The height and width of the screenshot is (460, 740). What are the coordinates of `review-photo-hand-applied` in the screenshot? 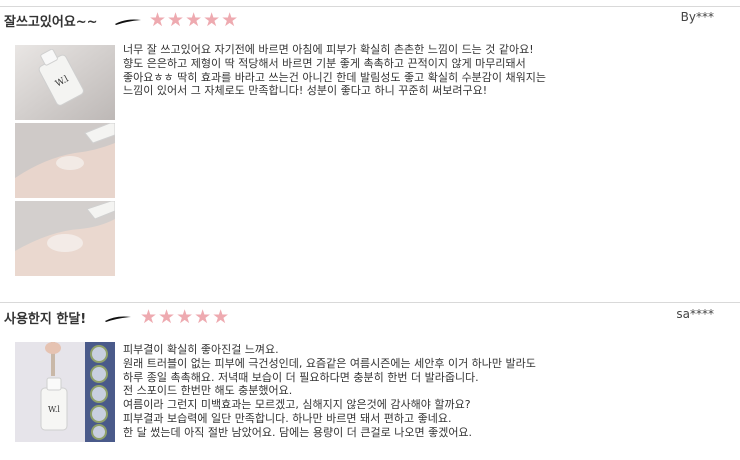 It's located at (65, 238).